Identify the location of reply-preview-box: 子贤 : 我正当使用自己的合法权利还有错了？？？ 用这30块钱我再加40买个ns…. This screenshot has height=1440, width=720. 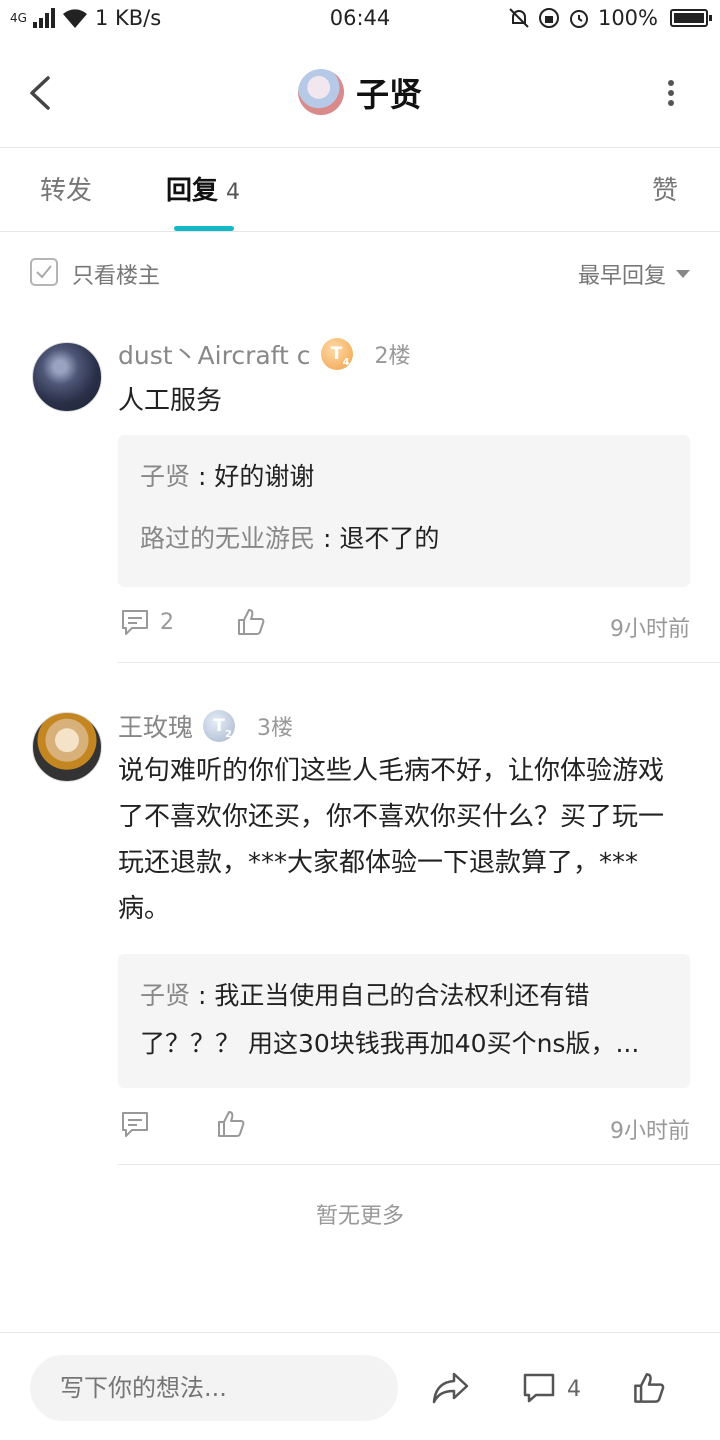
(404, 1021).